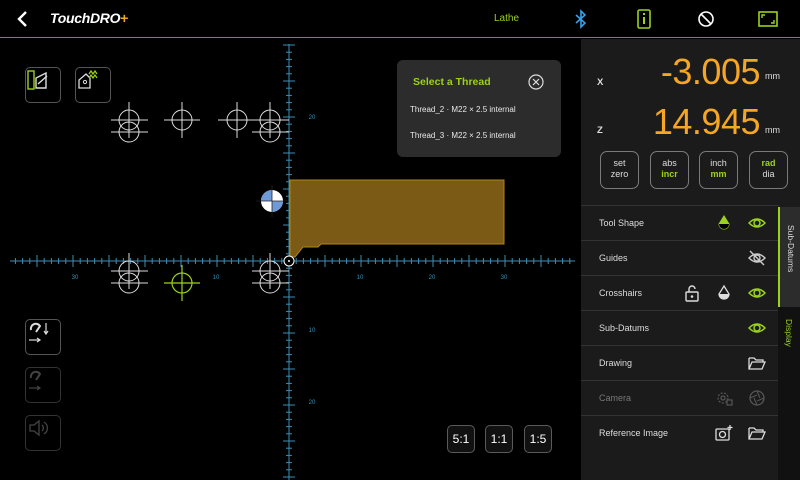 Image resolution: width=800 pixels, height=480 pixels. Describe the element at coordinates (680, 432) in the screenshot. I see `row-reference-image: Reference Image` at that location.